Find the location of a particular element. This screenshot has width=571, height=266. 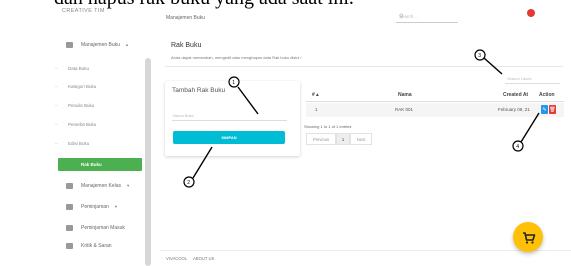

table-search-input: Search Lakes is located at coordinates (532, 78).